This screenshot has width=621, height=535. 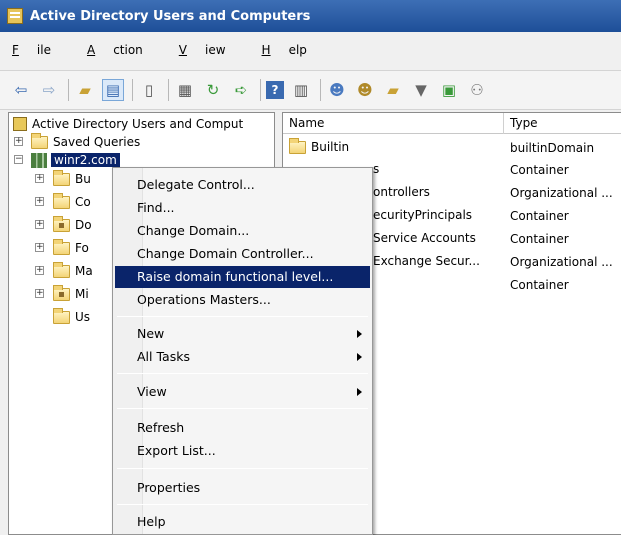 What do you see at coordinates (185, 90) in the screenshot?
I see `properties-icon: ▦` at bounding box center [185, 90].